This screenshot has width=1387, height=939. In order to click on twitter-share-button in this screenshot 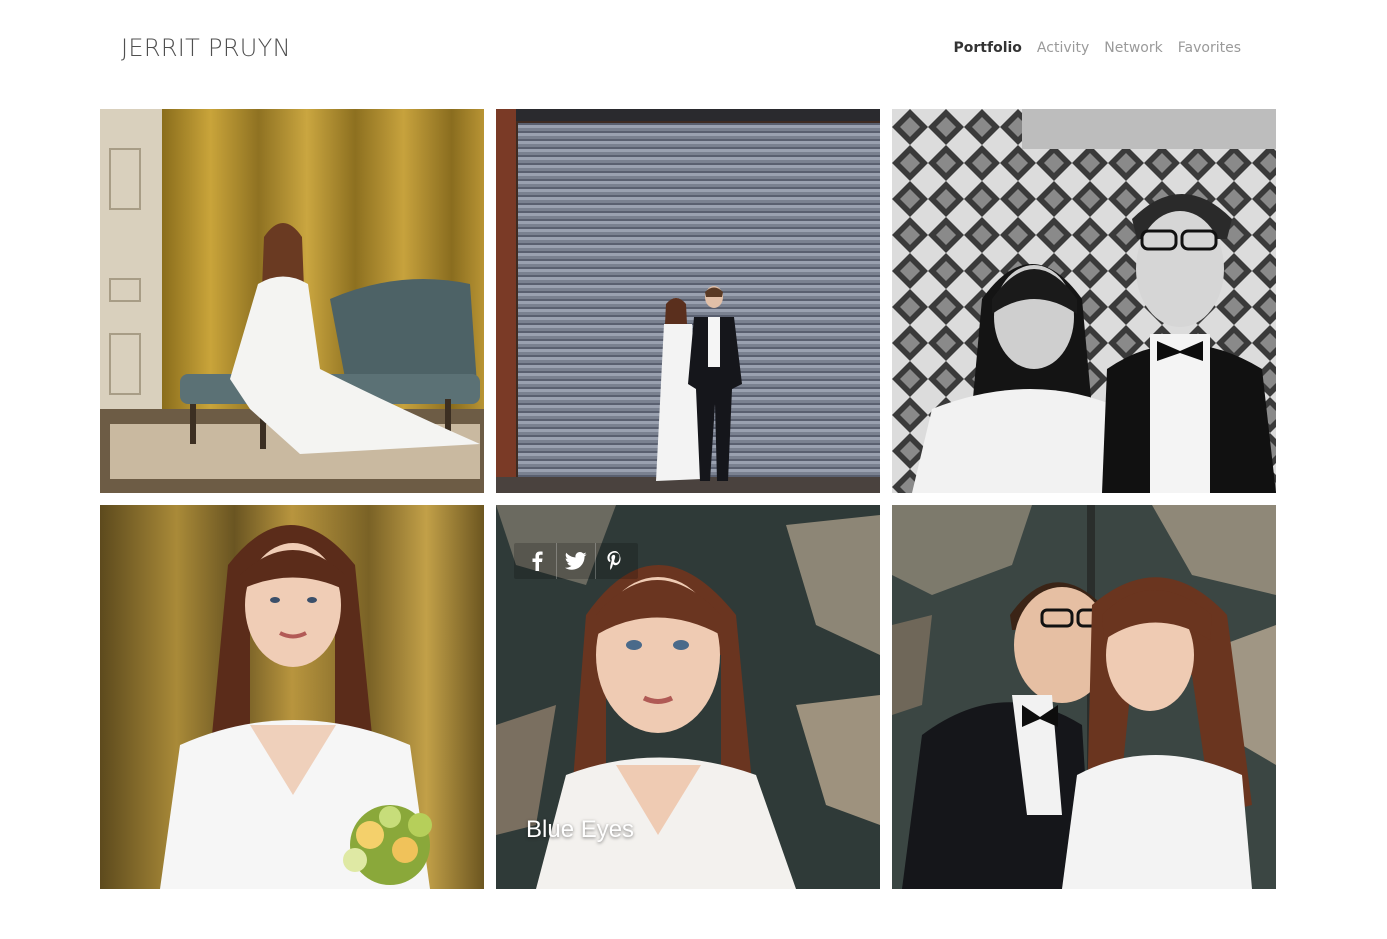, I will do `click(576, 561)`.